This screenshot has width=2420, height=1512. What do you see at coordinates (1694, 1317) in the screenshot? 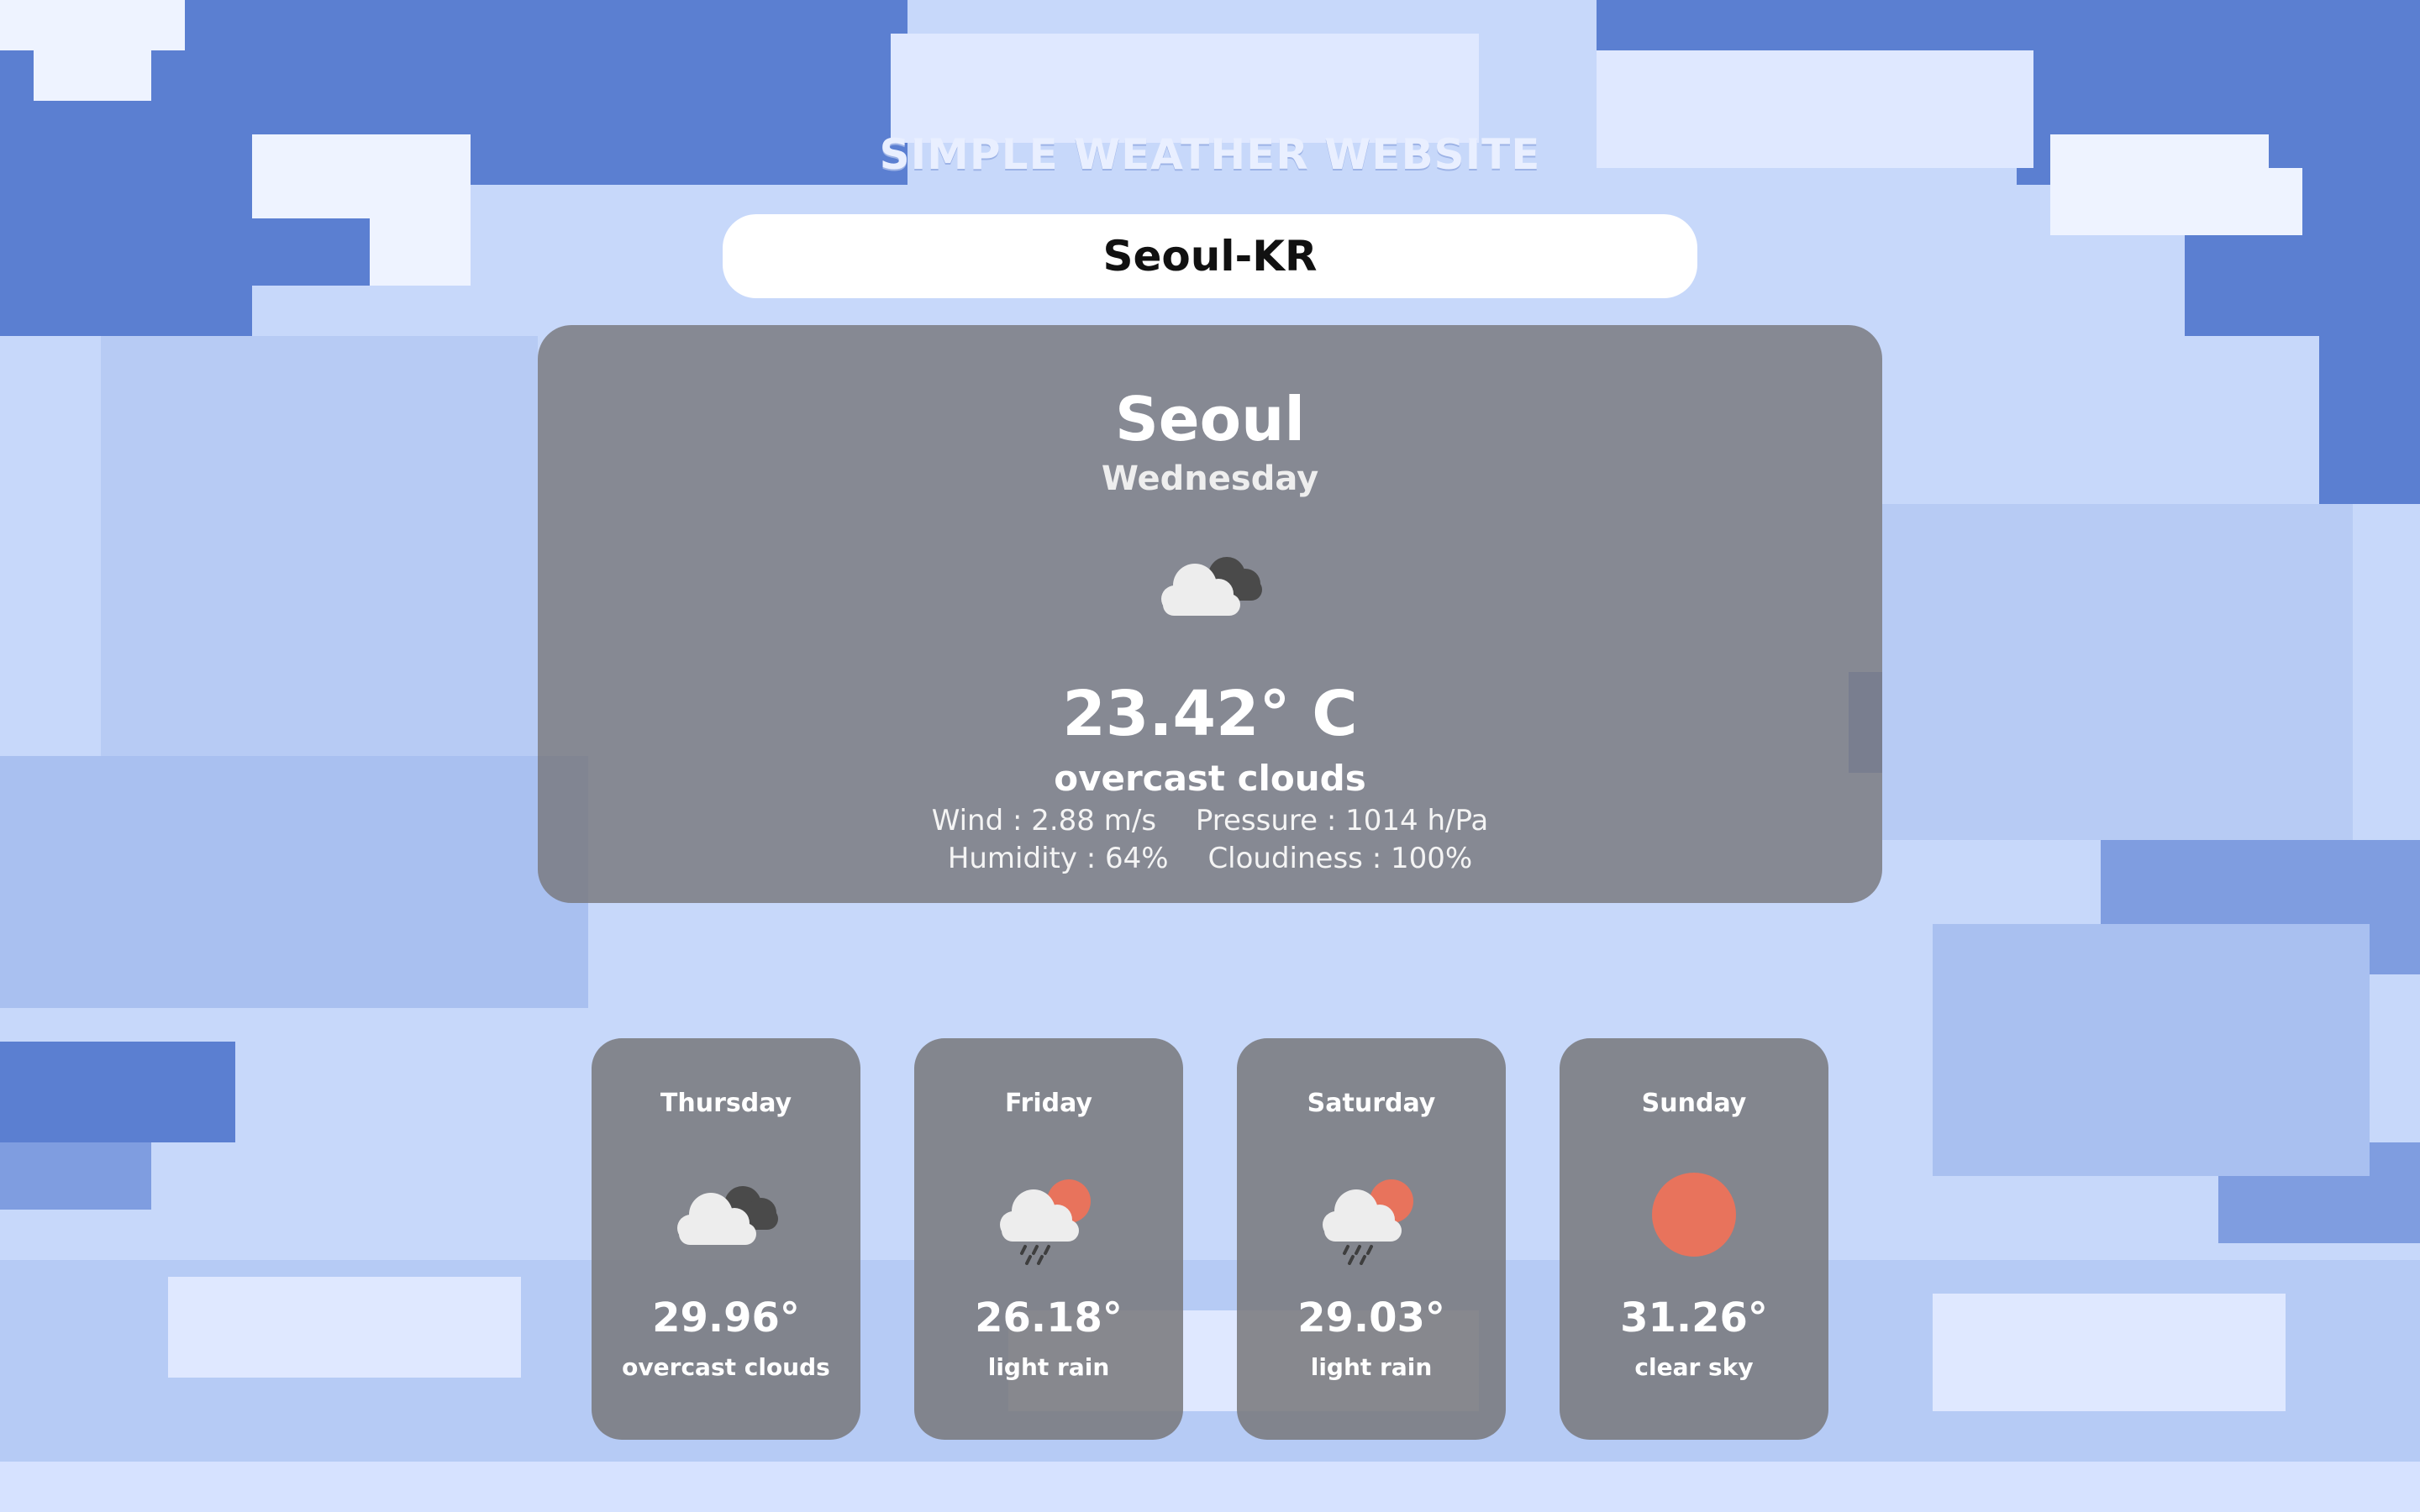
I see `forecast-temp: 31.26°` at bounding box center [1694, 1317].